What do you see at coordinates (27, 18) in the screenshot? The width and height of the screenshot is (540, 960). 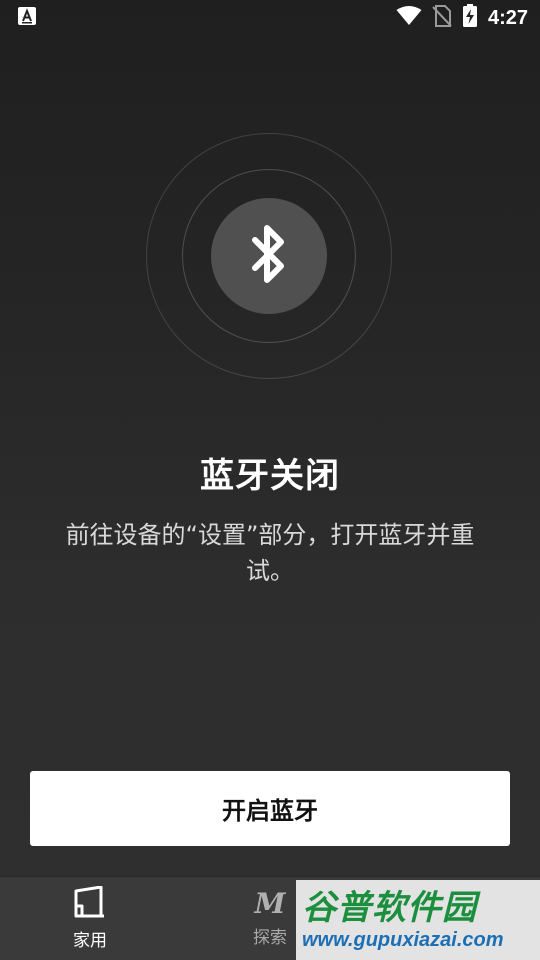 I see `app-notification-icon` at bounding box center [27, 18].